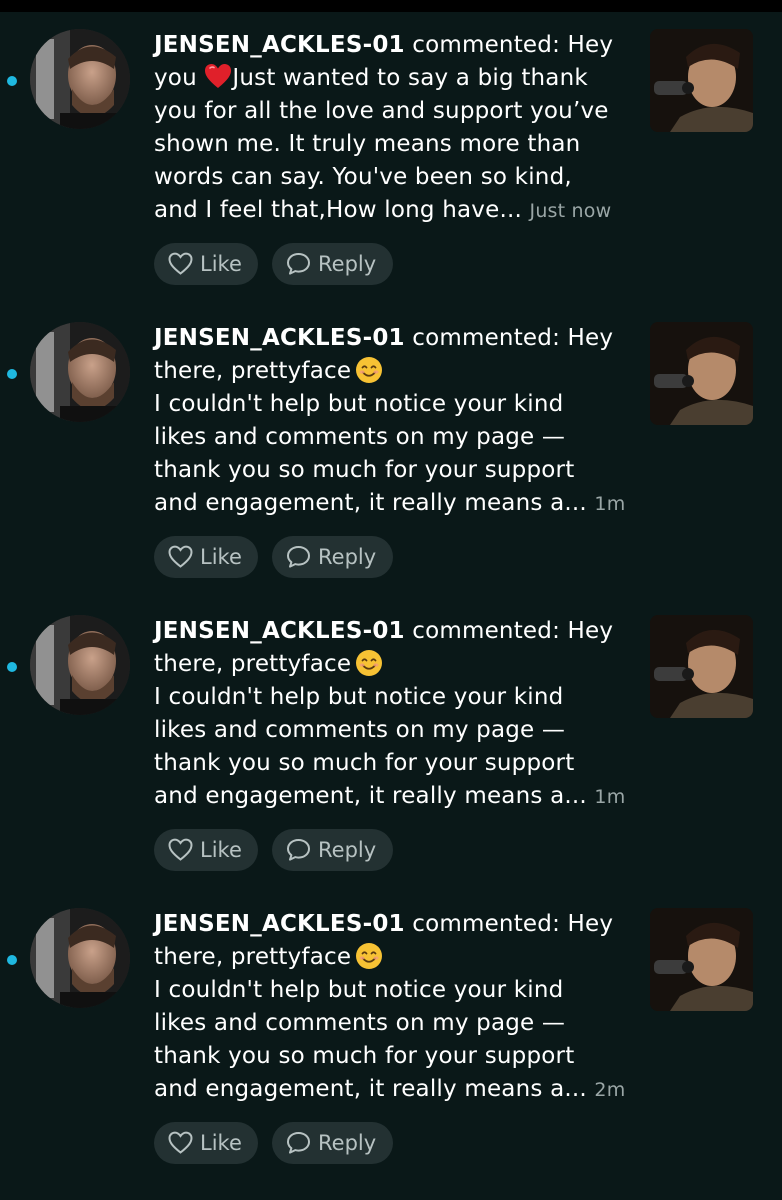  Describe the element at coordinates (363, 177) in the screenshot. I see `text-line: words can say. You've been so kind,` at that location.